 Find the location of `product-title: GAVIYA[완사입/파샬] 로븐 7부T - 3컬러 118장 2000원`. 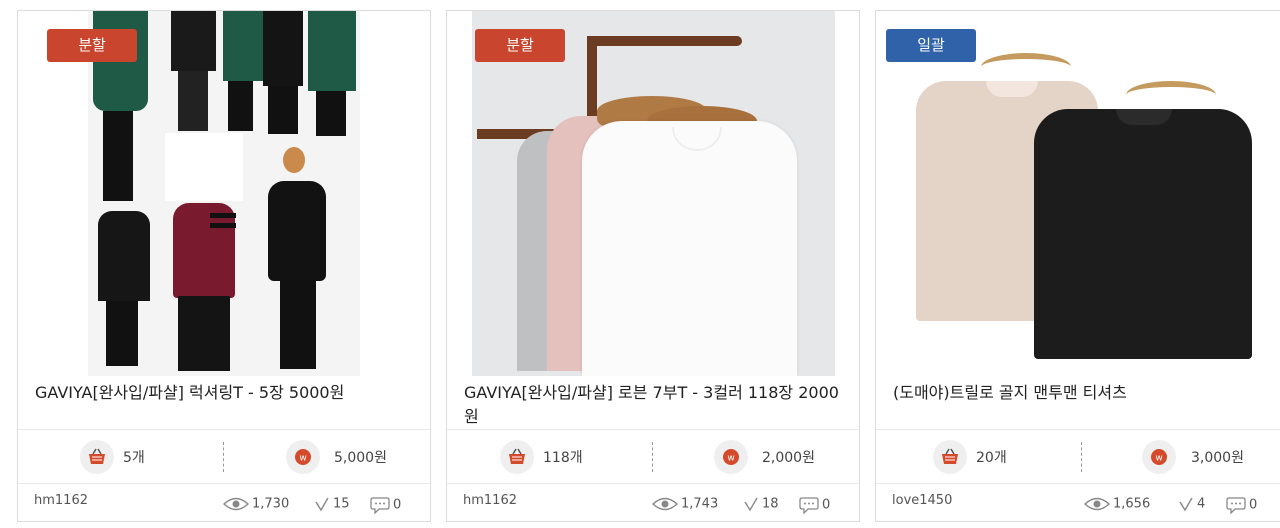

product-title: GAVIYA[완사입/파샬] 로븐 7부T - 3컬러 118장 2000원 is located at coordinates (654, 405).